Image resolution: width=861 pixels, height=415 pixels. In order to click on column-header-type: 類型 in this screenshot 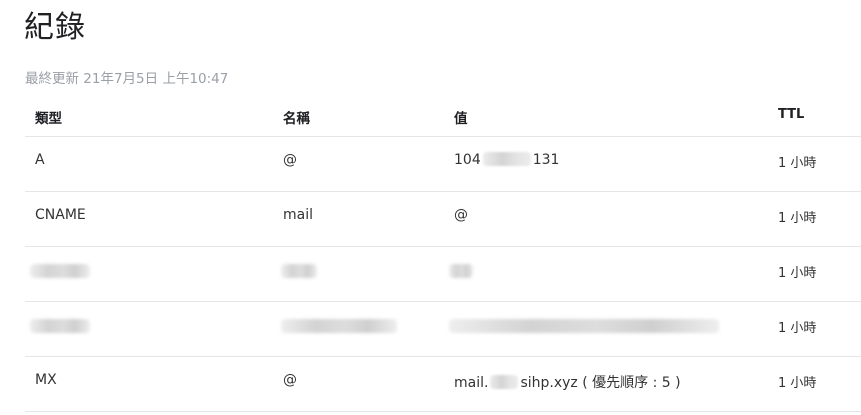, I will do `click(48, 119)`.